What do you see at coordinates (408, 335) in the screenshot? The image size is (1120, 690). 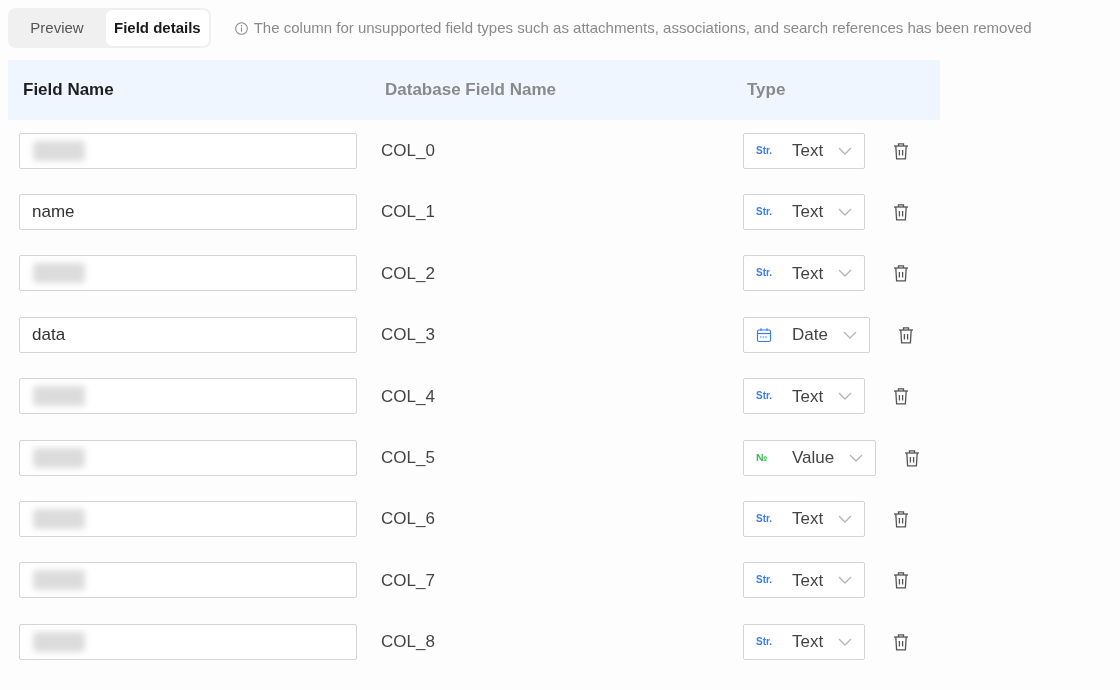 I see `database-field-name: COL_3` at bounding box center [408, 335].